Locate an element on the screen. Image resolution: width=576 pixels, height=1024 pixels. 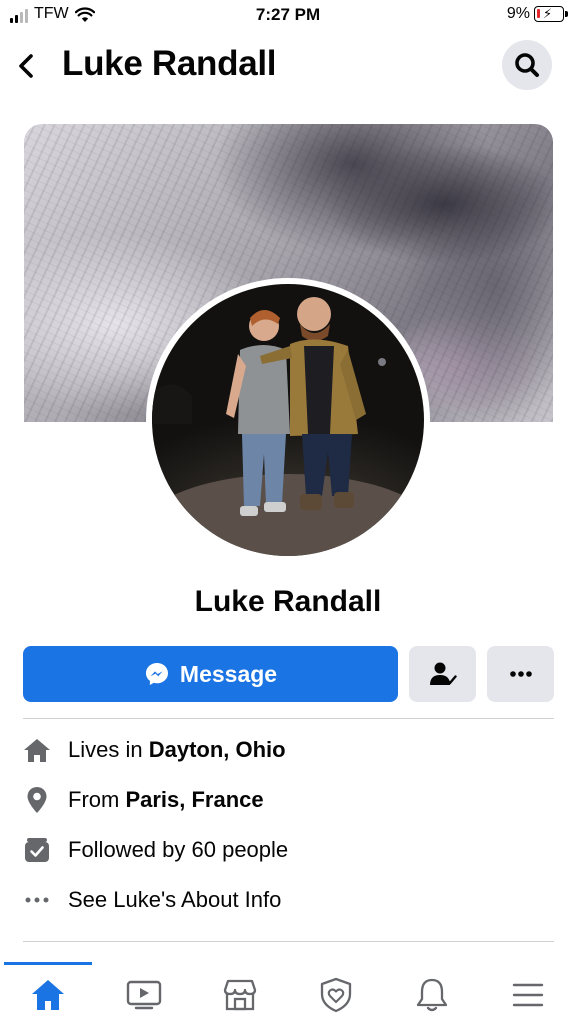
followers-icon is located at coordinates (37, 850).